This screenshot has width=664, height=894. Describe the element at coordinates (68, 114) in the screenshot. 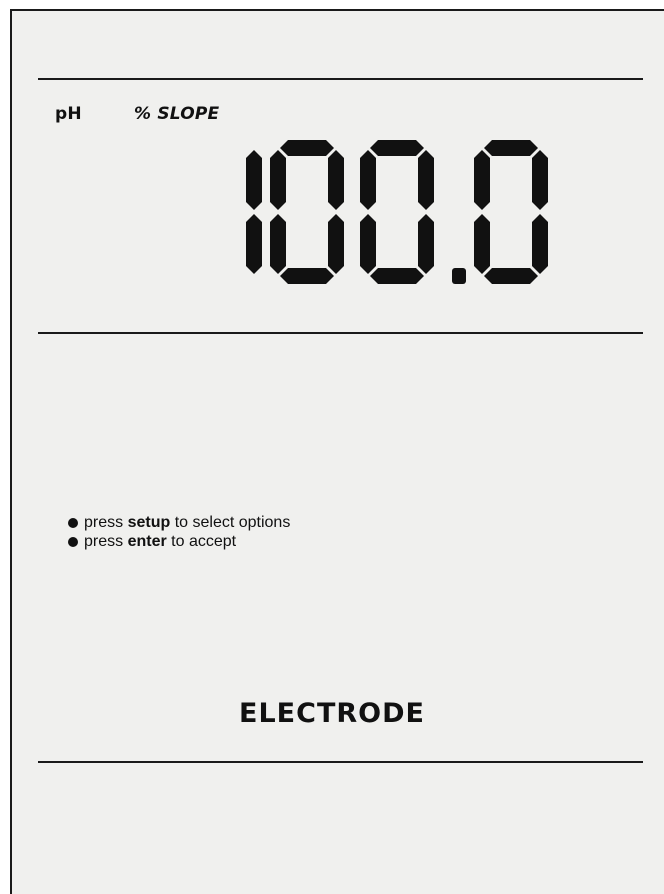

I see `unit-label: pH` at that location.